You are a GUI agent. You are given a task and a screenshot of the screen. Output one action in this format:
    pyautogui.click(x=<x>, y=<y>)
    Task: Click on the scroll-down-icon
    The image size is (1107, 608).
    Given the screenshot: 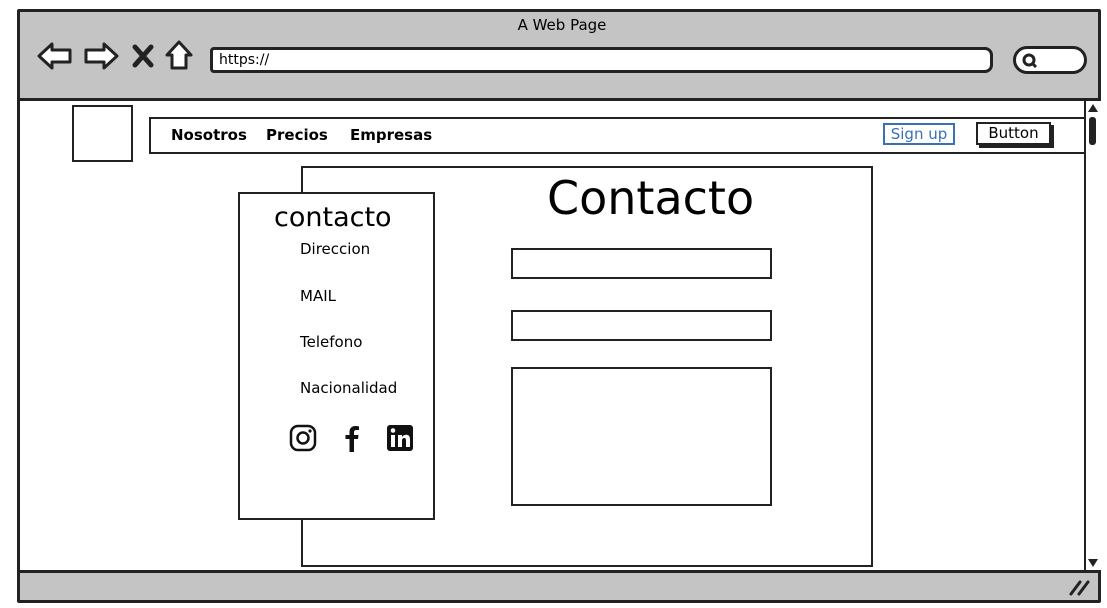 What is the action you would take?
    pyautogui.click(x=1093, y=563)
    